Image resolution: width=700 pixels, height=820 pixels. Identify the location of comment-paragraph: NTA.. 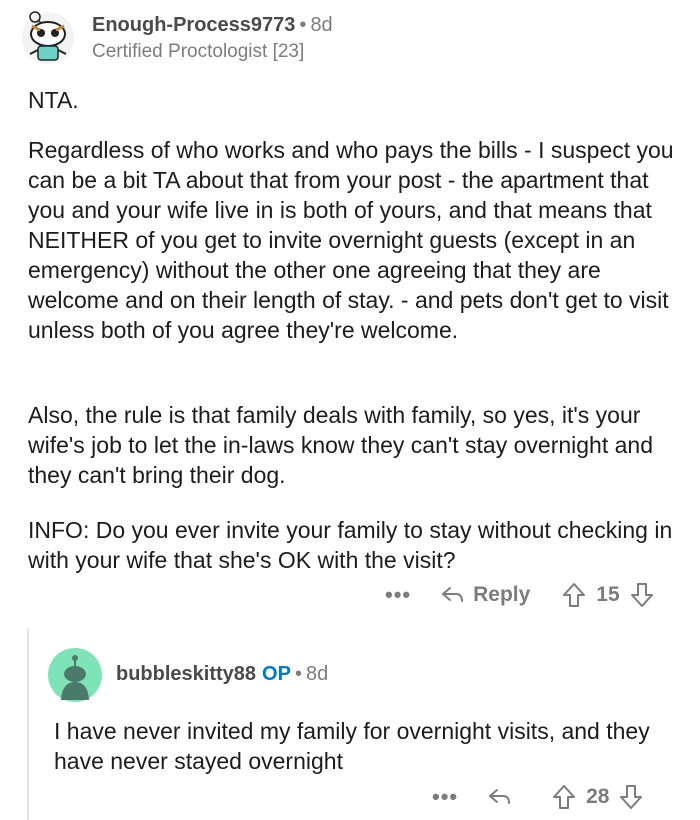
(53, 100).